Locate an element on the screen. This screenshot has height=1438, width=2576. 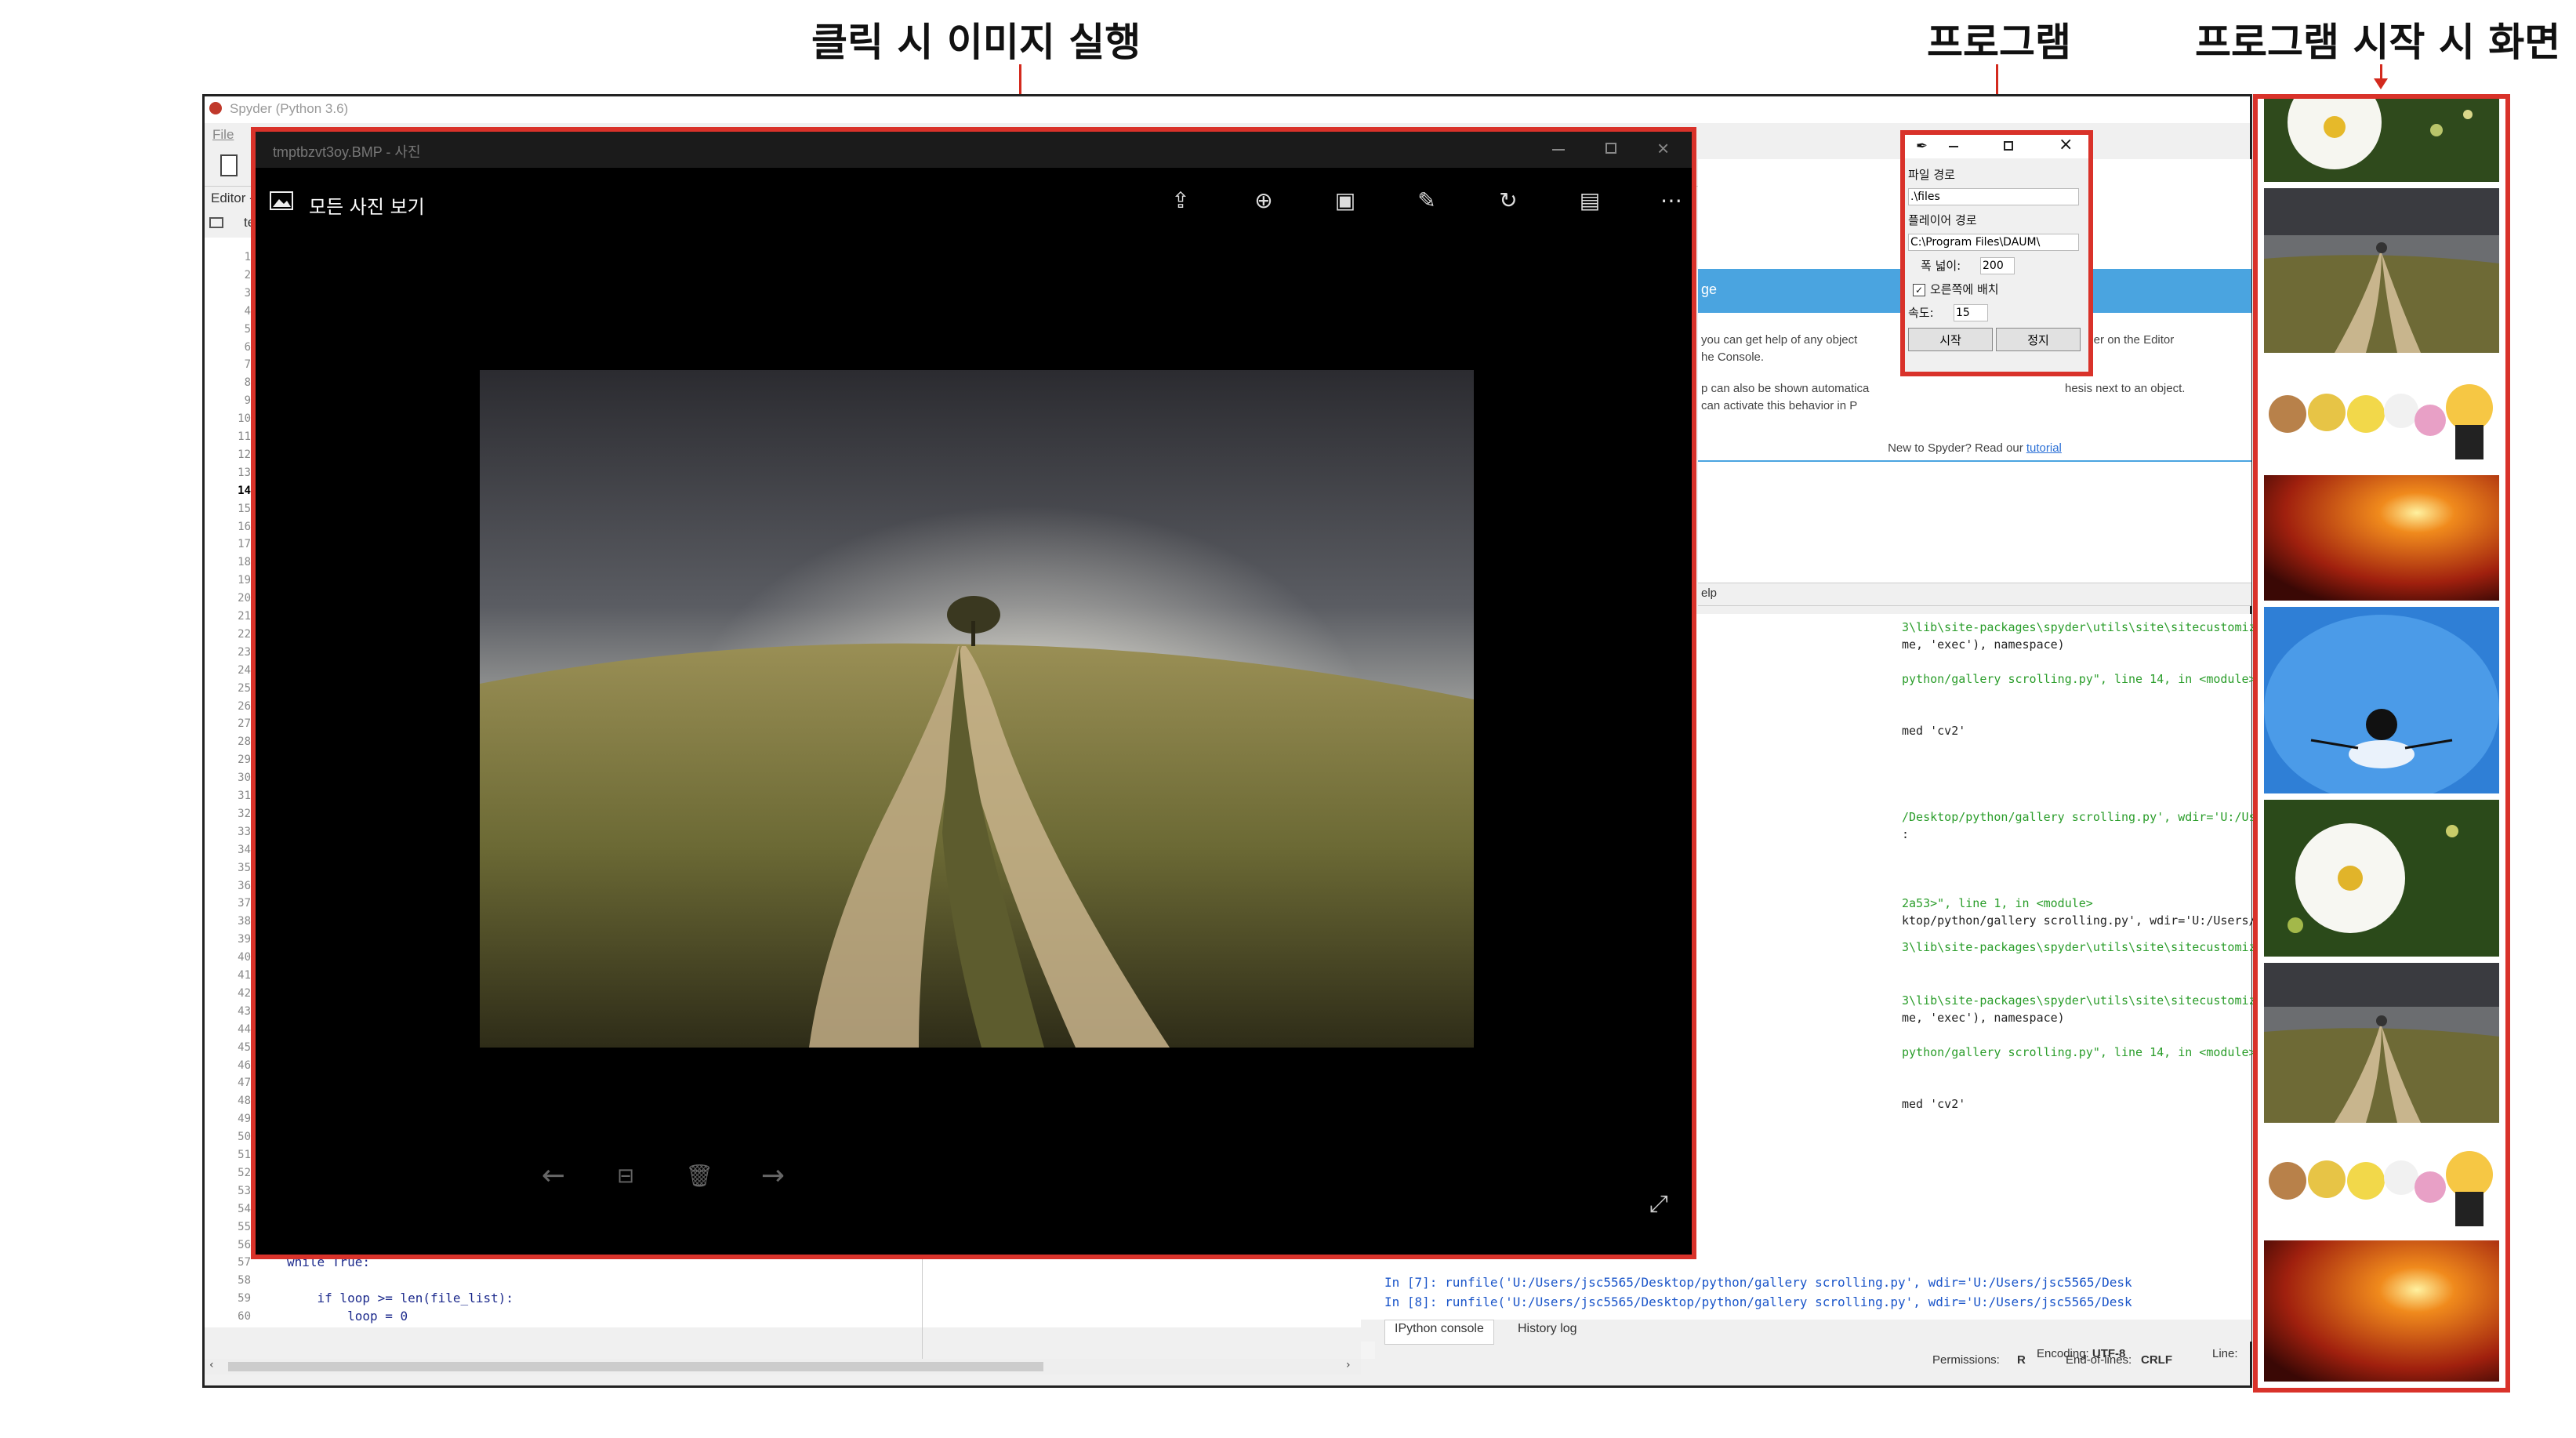
line-number: 59 is located at coordinates (245, 1298).